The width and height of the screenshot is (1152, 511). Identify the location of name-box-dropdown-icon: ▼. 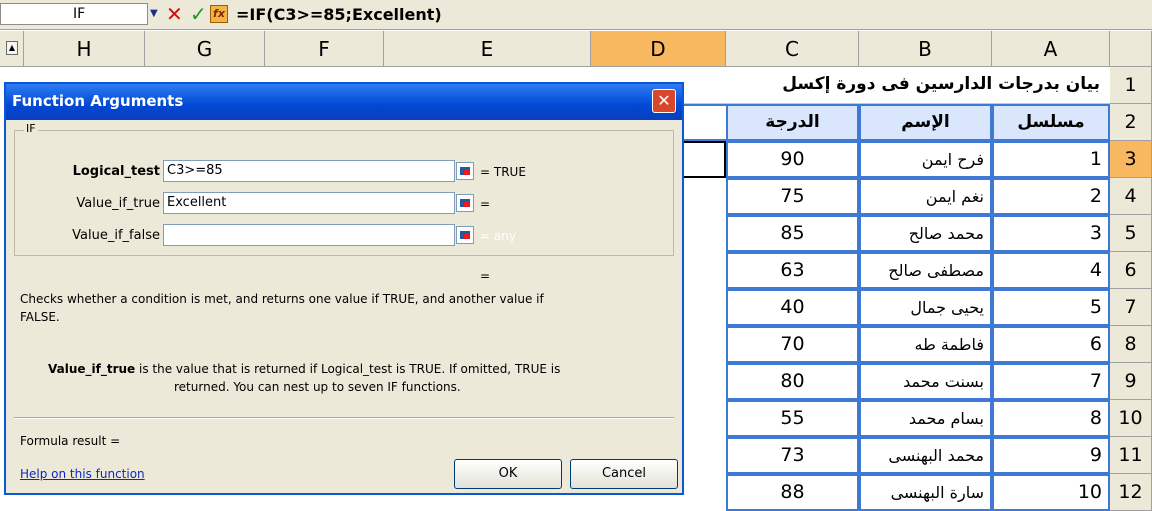
(154, 13).